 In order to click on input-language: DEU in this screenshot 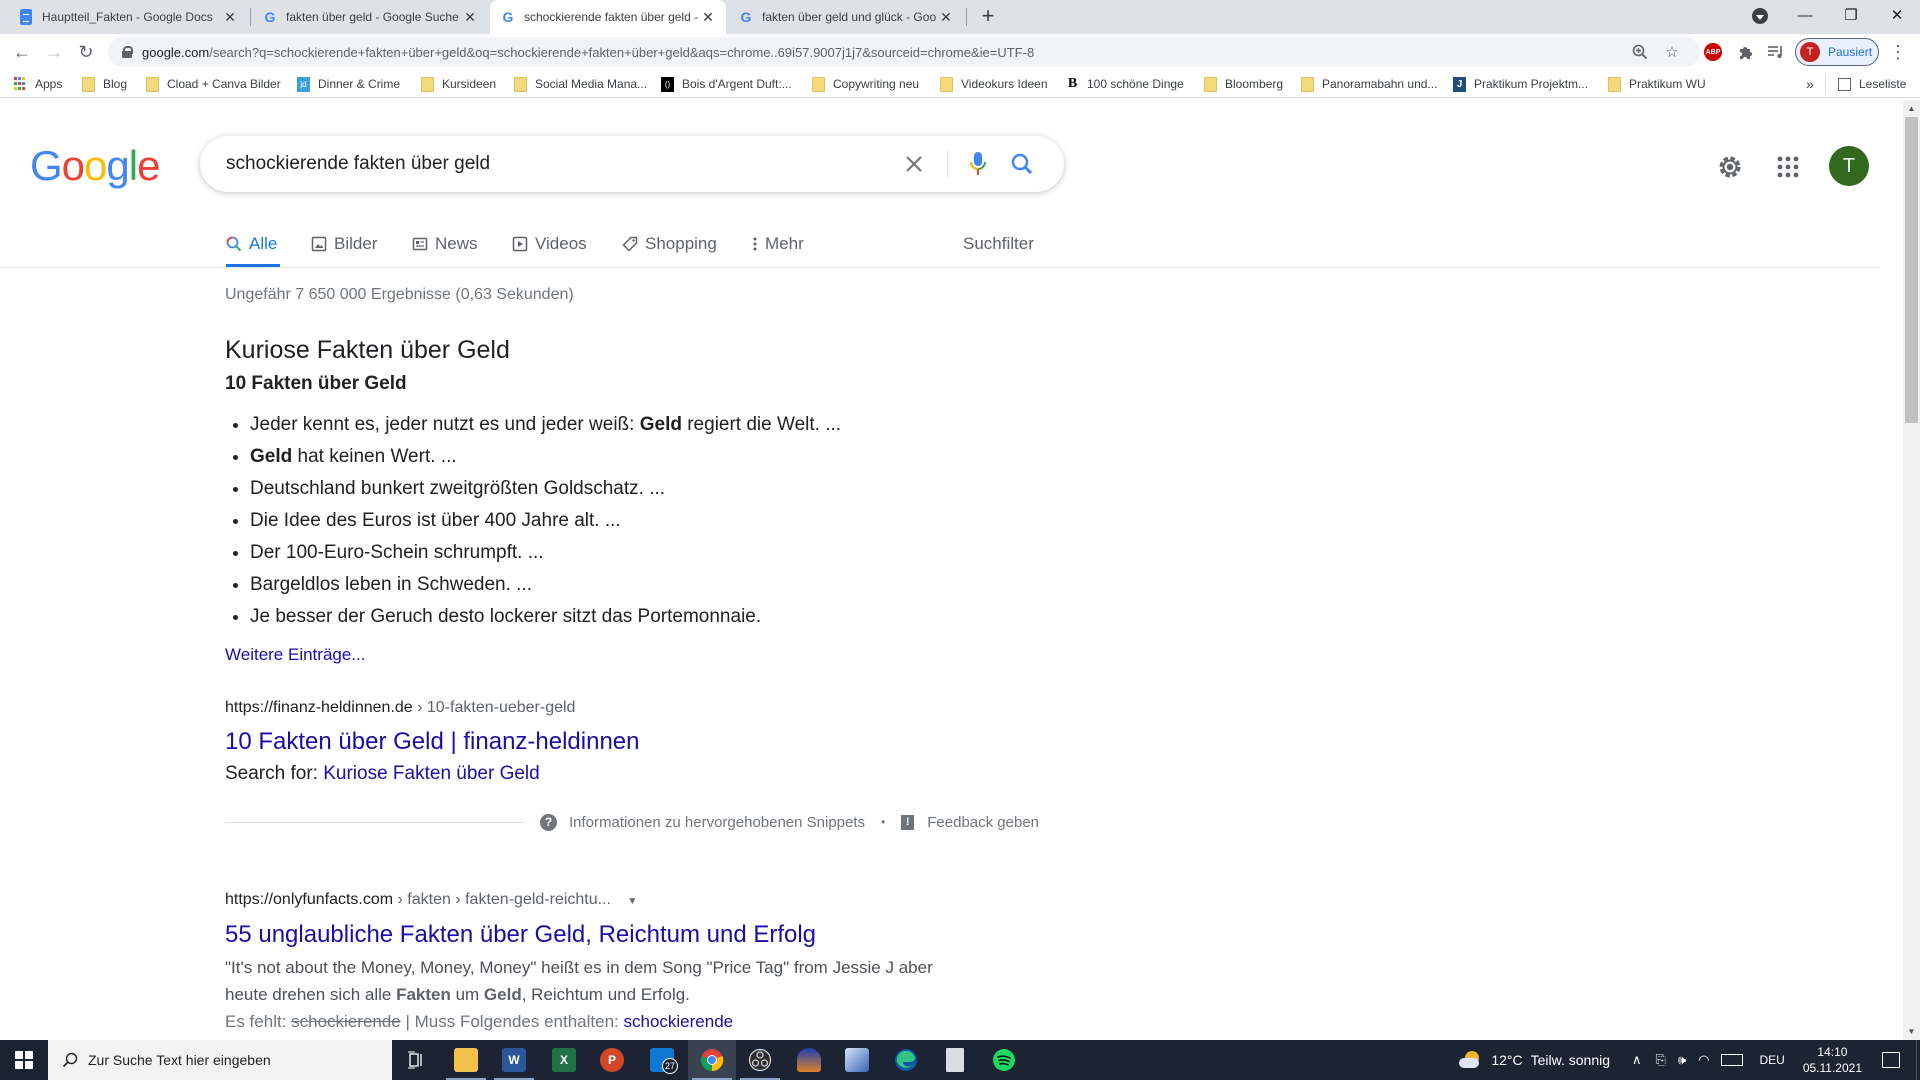, I will do `click(1771, 1060)`.